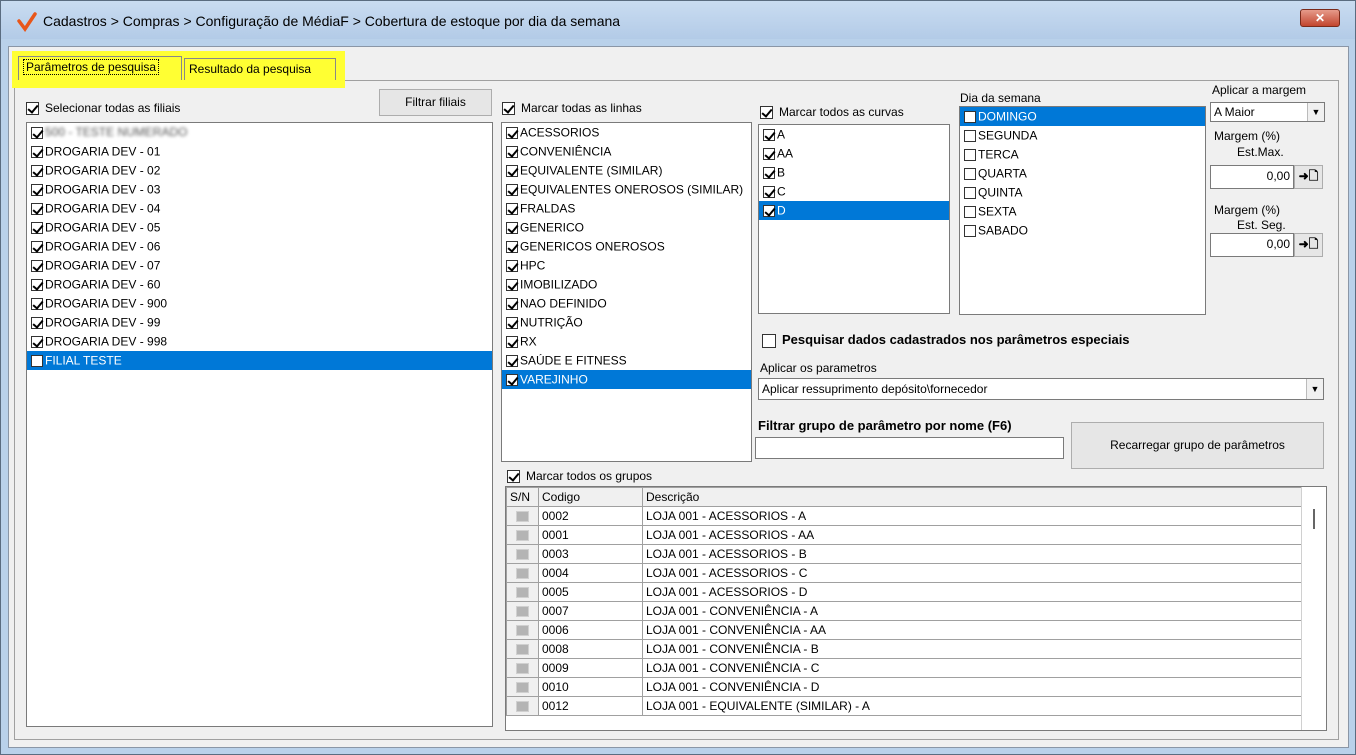 The image size is (1356, 755). Describe the element at coordinates (626, 265) in the screenshot. I see `linha-item: HPC` at that location.